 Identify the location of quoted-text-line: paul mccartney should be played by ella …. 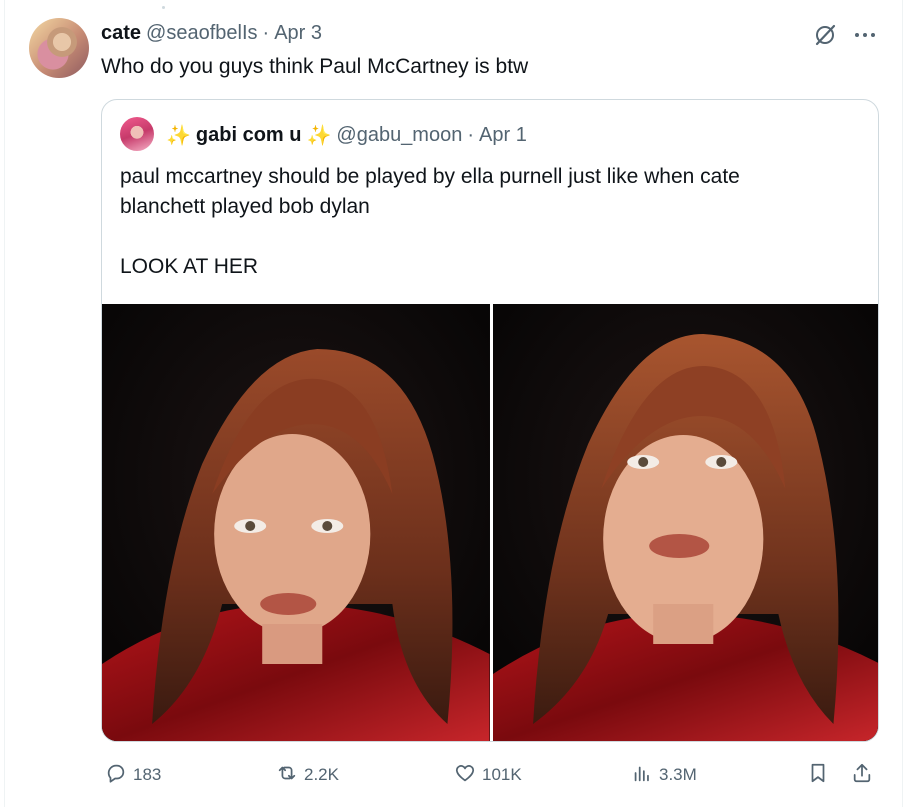
(430, 176).